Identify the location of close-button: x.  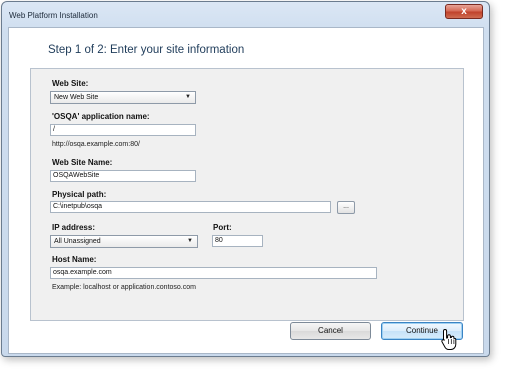
(464, 11).